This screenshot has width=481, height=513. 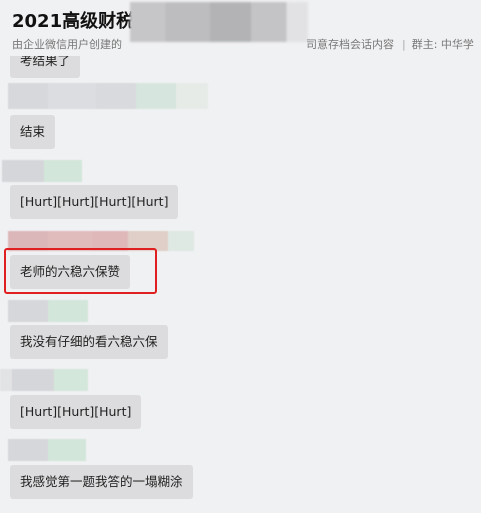 I want to click on message-bubble-highlighted: 老师的六稳六保赞, so click(x=70, y=272).